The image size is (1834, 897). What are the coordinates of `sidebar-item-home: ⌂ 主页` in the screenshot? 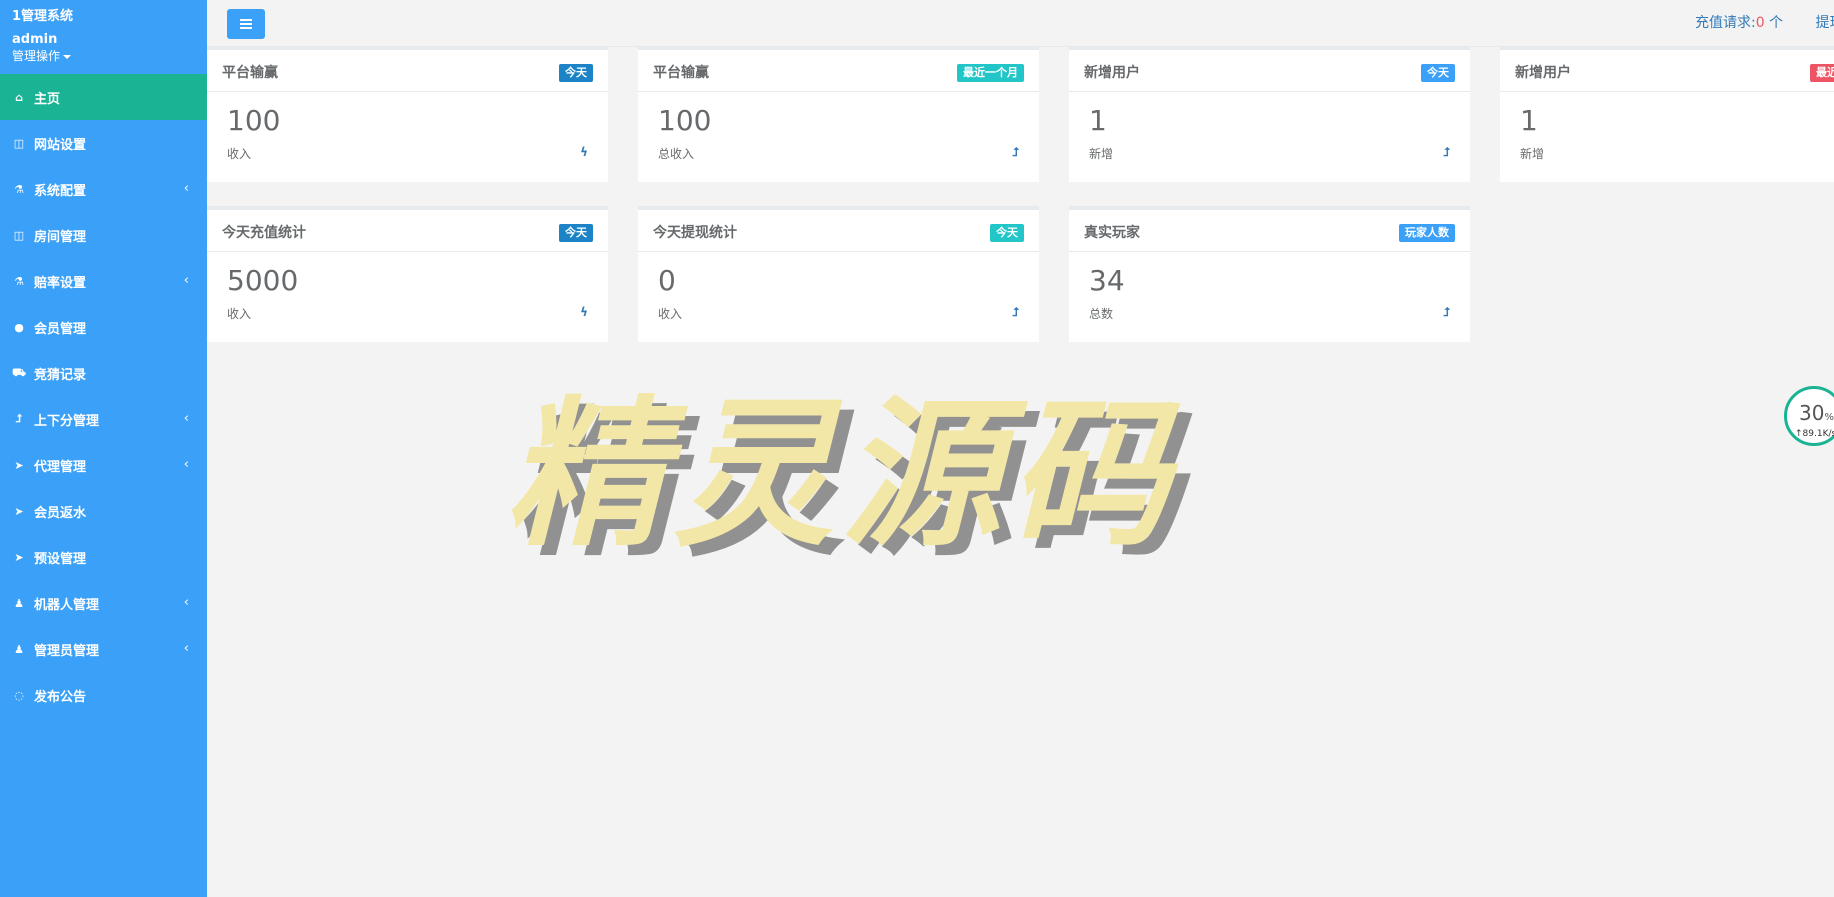 It's located at (103, 97).